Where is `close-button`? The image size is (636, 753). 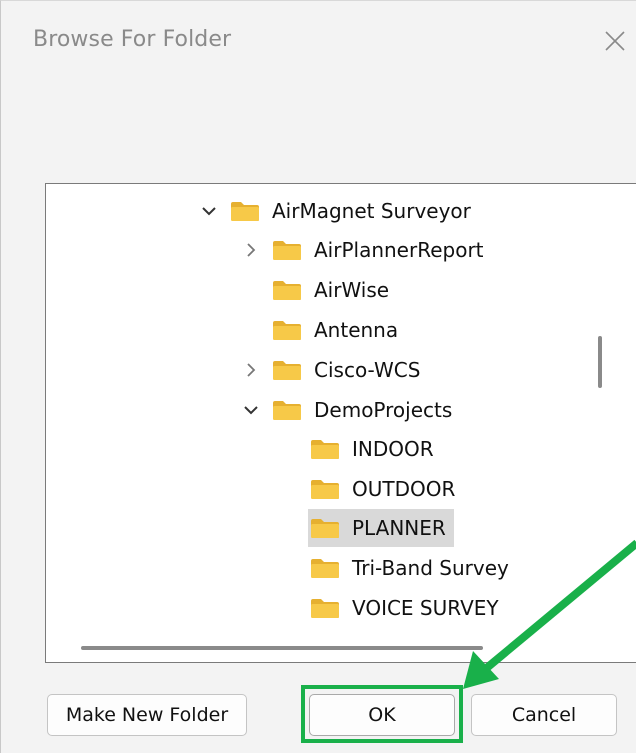 close-button is located at coordinates (614, 41).